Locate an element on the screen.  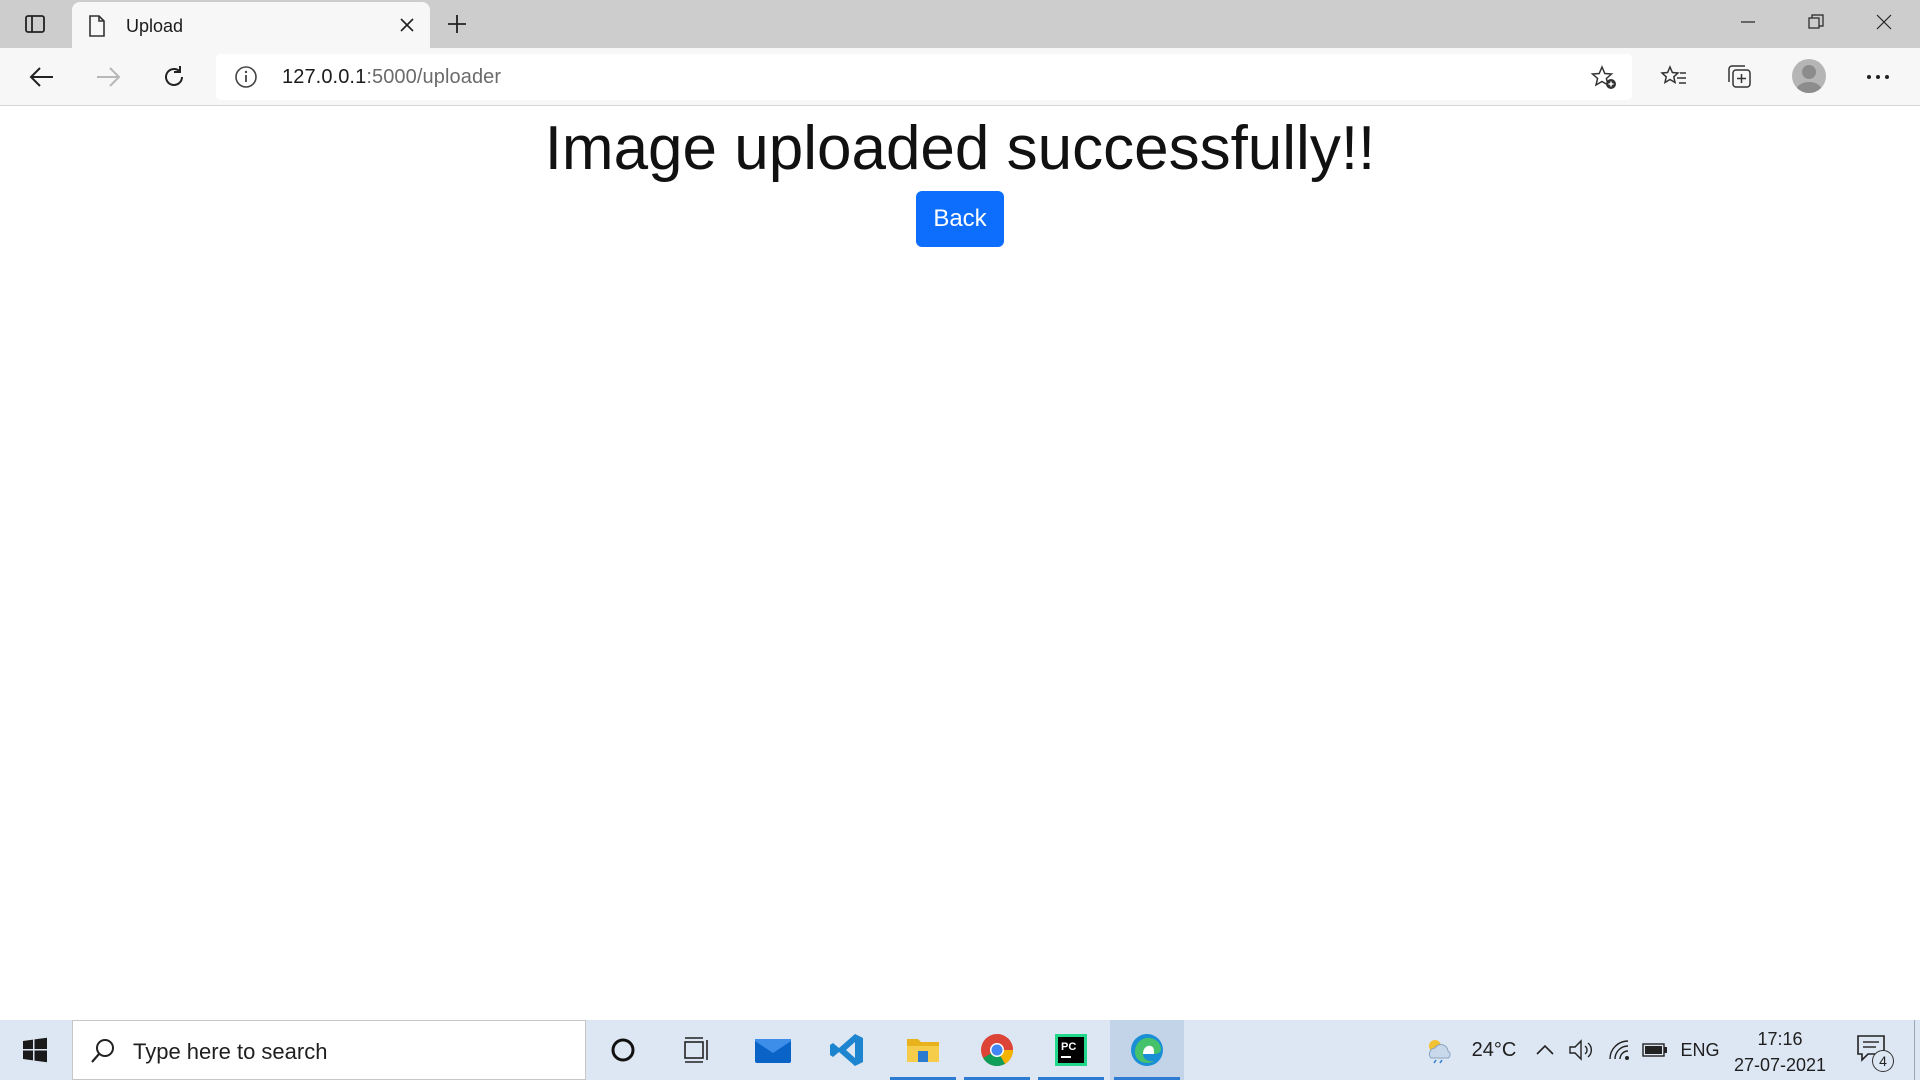
back-nav-button is located at coordinates (42, 77).